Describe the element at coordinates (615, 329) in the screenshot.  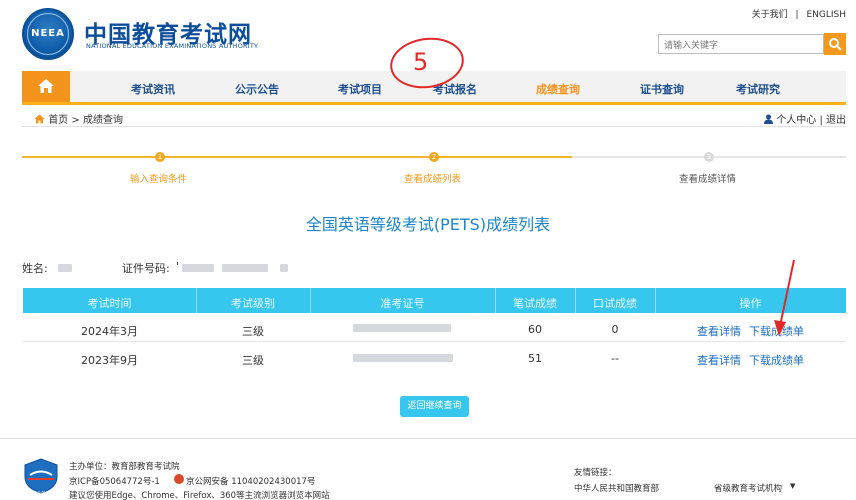
I see `table-cell-oral: 0` at that location.